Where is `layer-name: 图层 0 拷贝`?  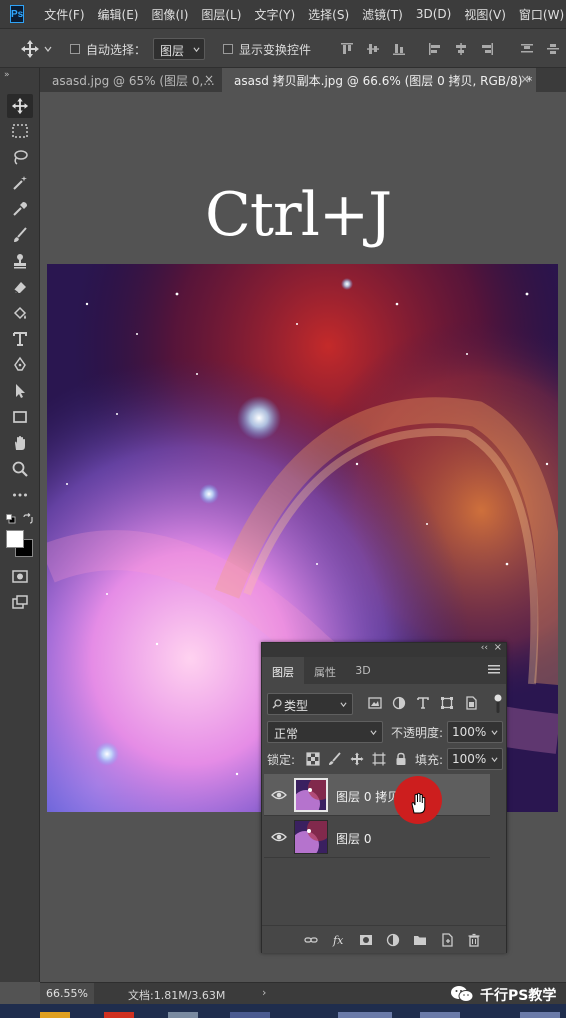 layer-name: 图层 0 拷贝 is located at coordinates (367, 796).